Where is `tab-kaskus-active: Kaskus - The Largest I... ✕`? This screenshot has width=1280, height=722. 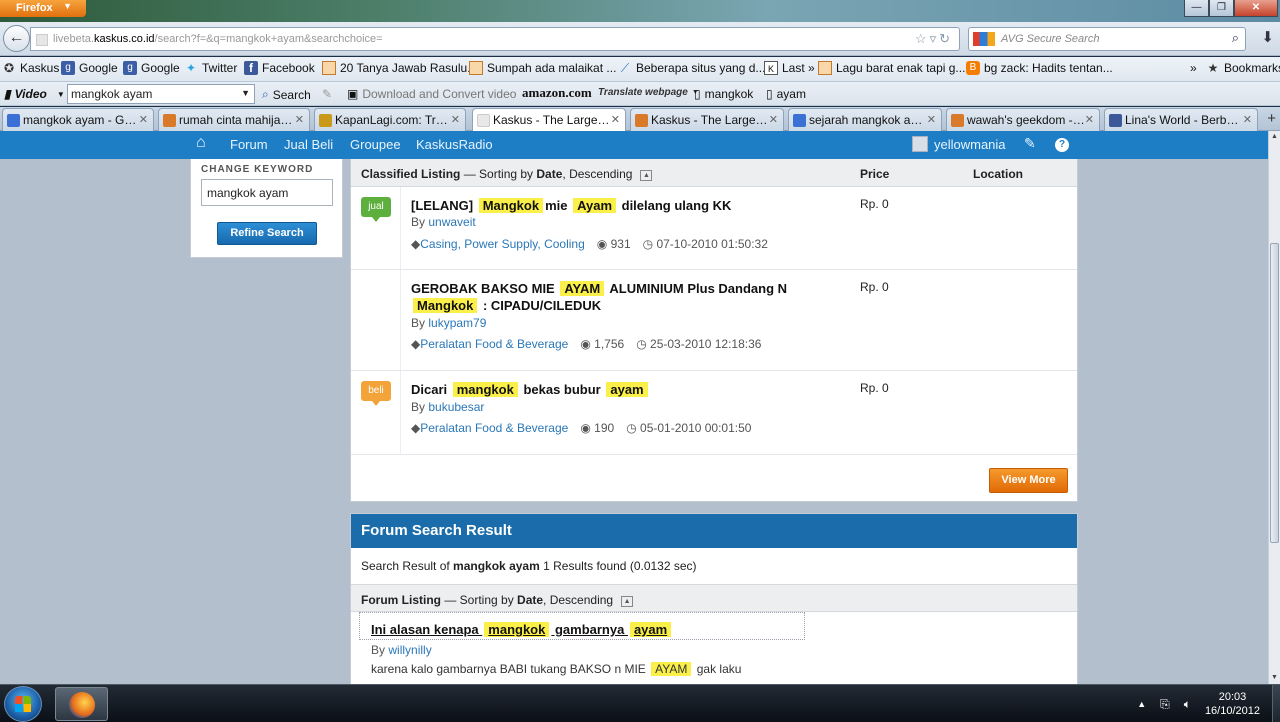
tab-kaskus-active: Kaskus - The Largest I... ✕ is located at coordinates (549, 120).